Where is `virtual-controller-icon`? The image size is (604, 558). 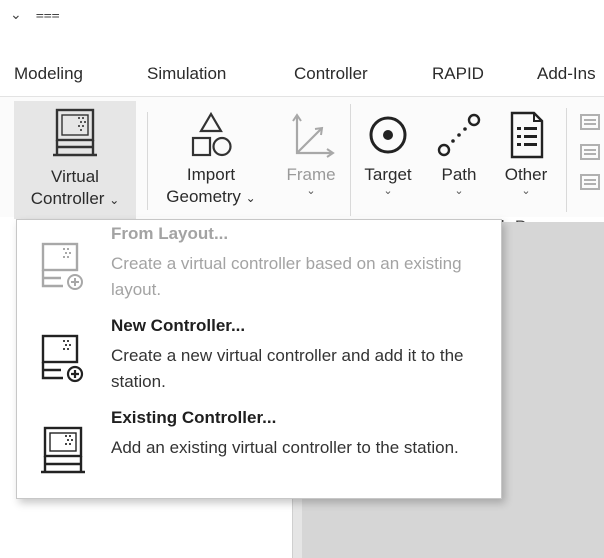
virtual-controller-icon is located at coordinates (75, 132).